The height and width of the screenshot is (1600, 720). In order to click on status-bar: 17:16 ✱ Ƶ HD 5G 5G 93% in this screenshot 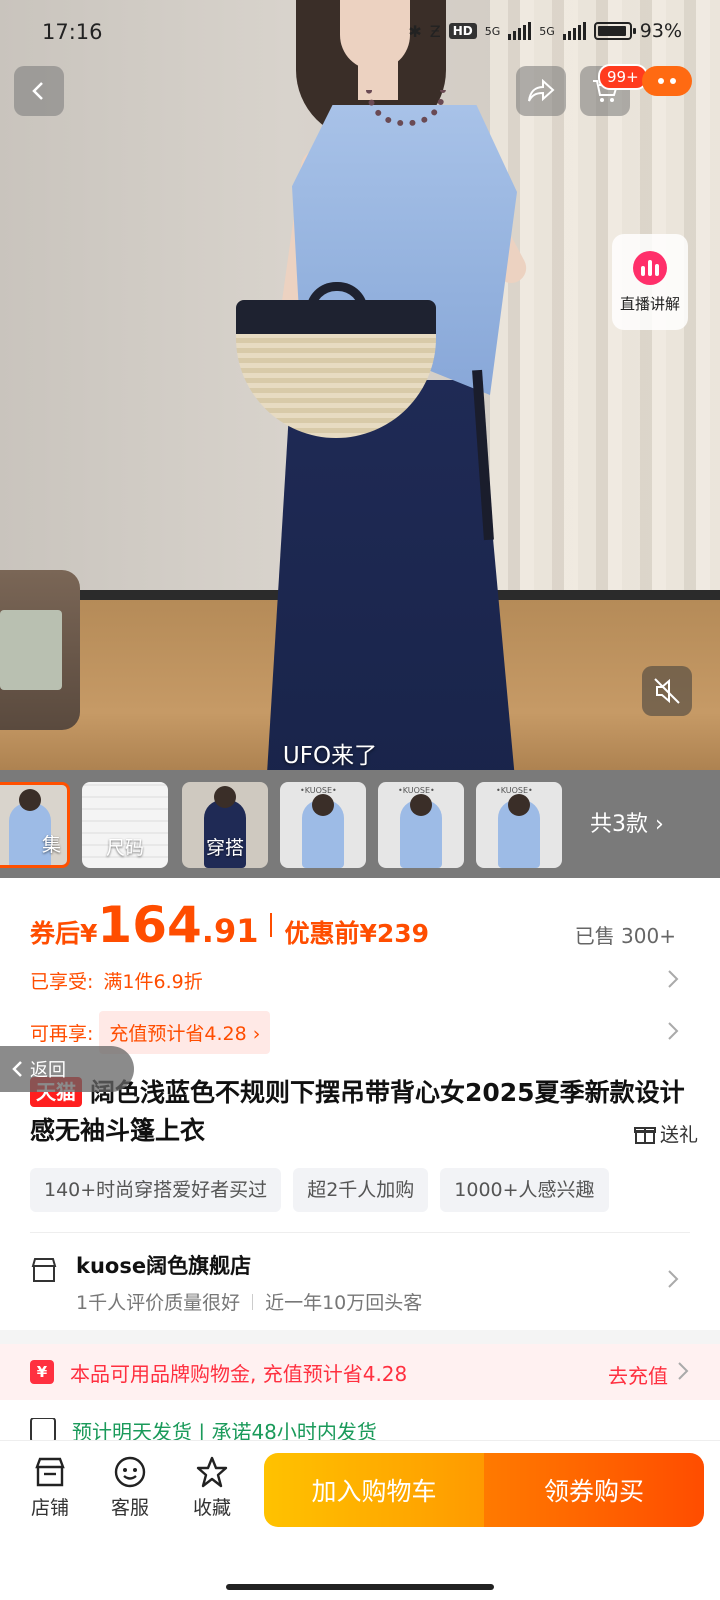, I will do `click(360, 33)`.